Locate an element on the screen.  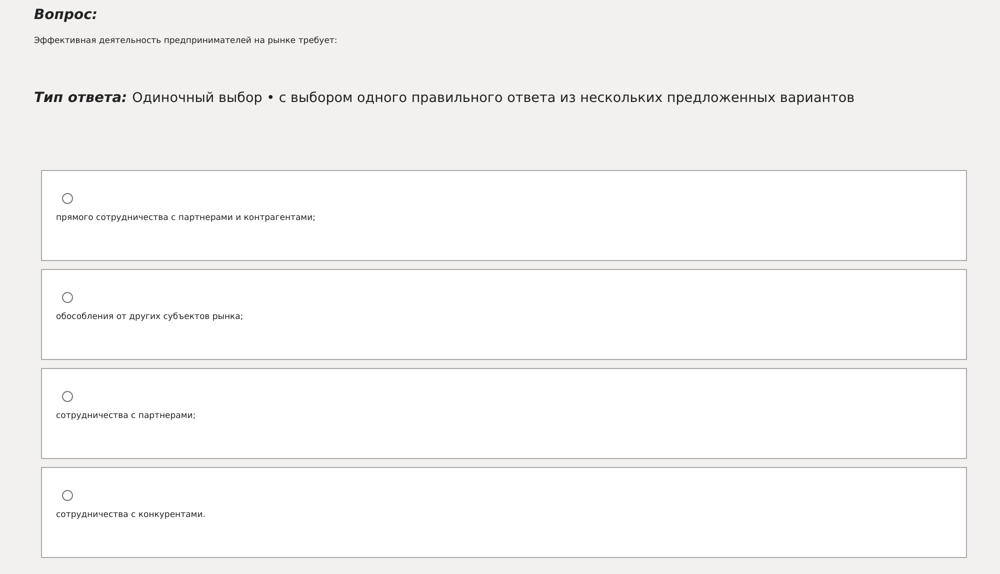
question-heading: Вопрос: is located at coordinates (66, 15).